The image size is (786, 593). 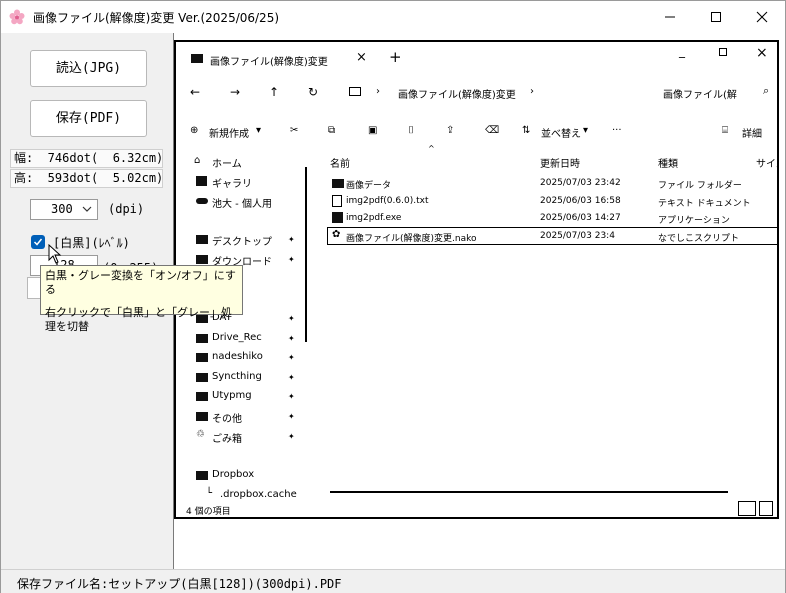 What do you see at coordinates (670, 17) in the screenshot?
I see `minimize-button` at bounding box center [670, 17].